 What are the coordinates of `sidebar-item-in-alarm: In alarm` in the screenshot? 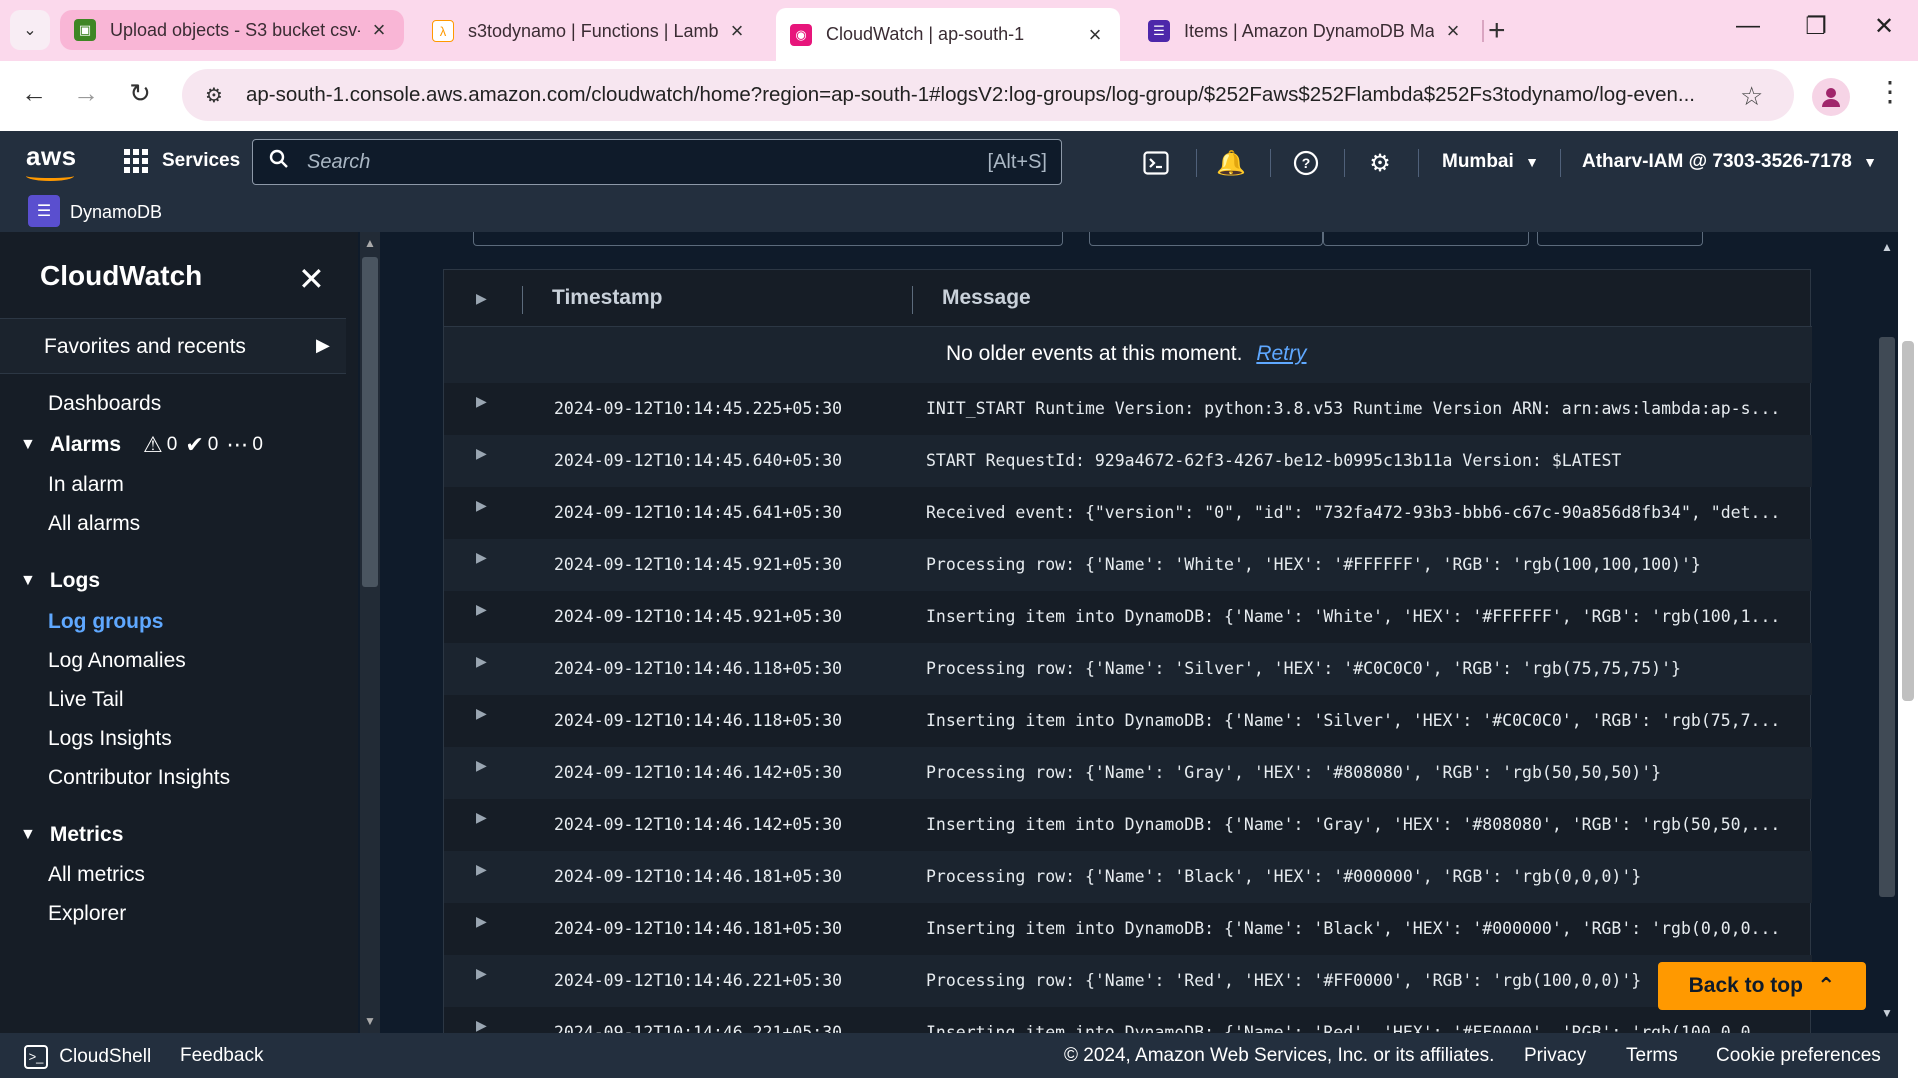 It's located at (86, 485).